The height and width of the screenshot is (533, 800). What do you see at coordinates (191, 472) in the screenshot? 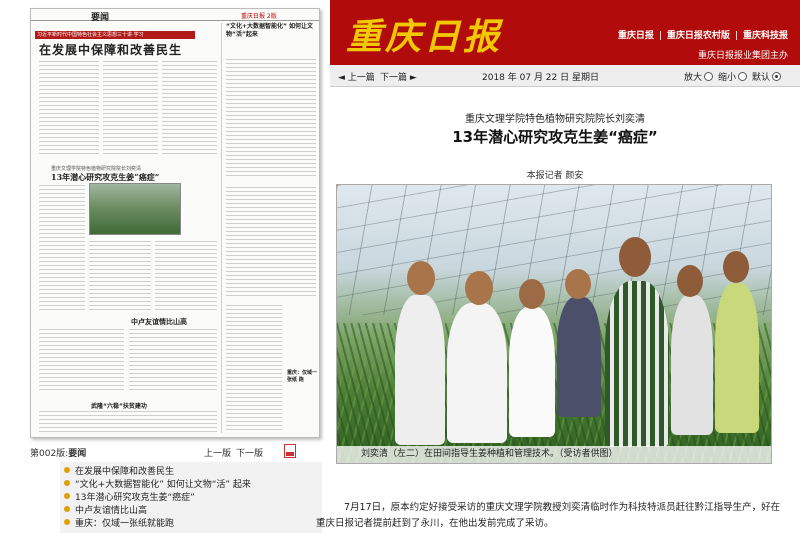
I see `article-list-item: 在发展中保障和改善民生` at bounding box center [191, 472].